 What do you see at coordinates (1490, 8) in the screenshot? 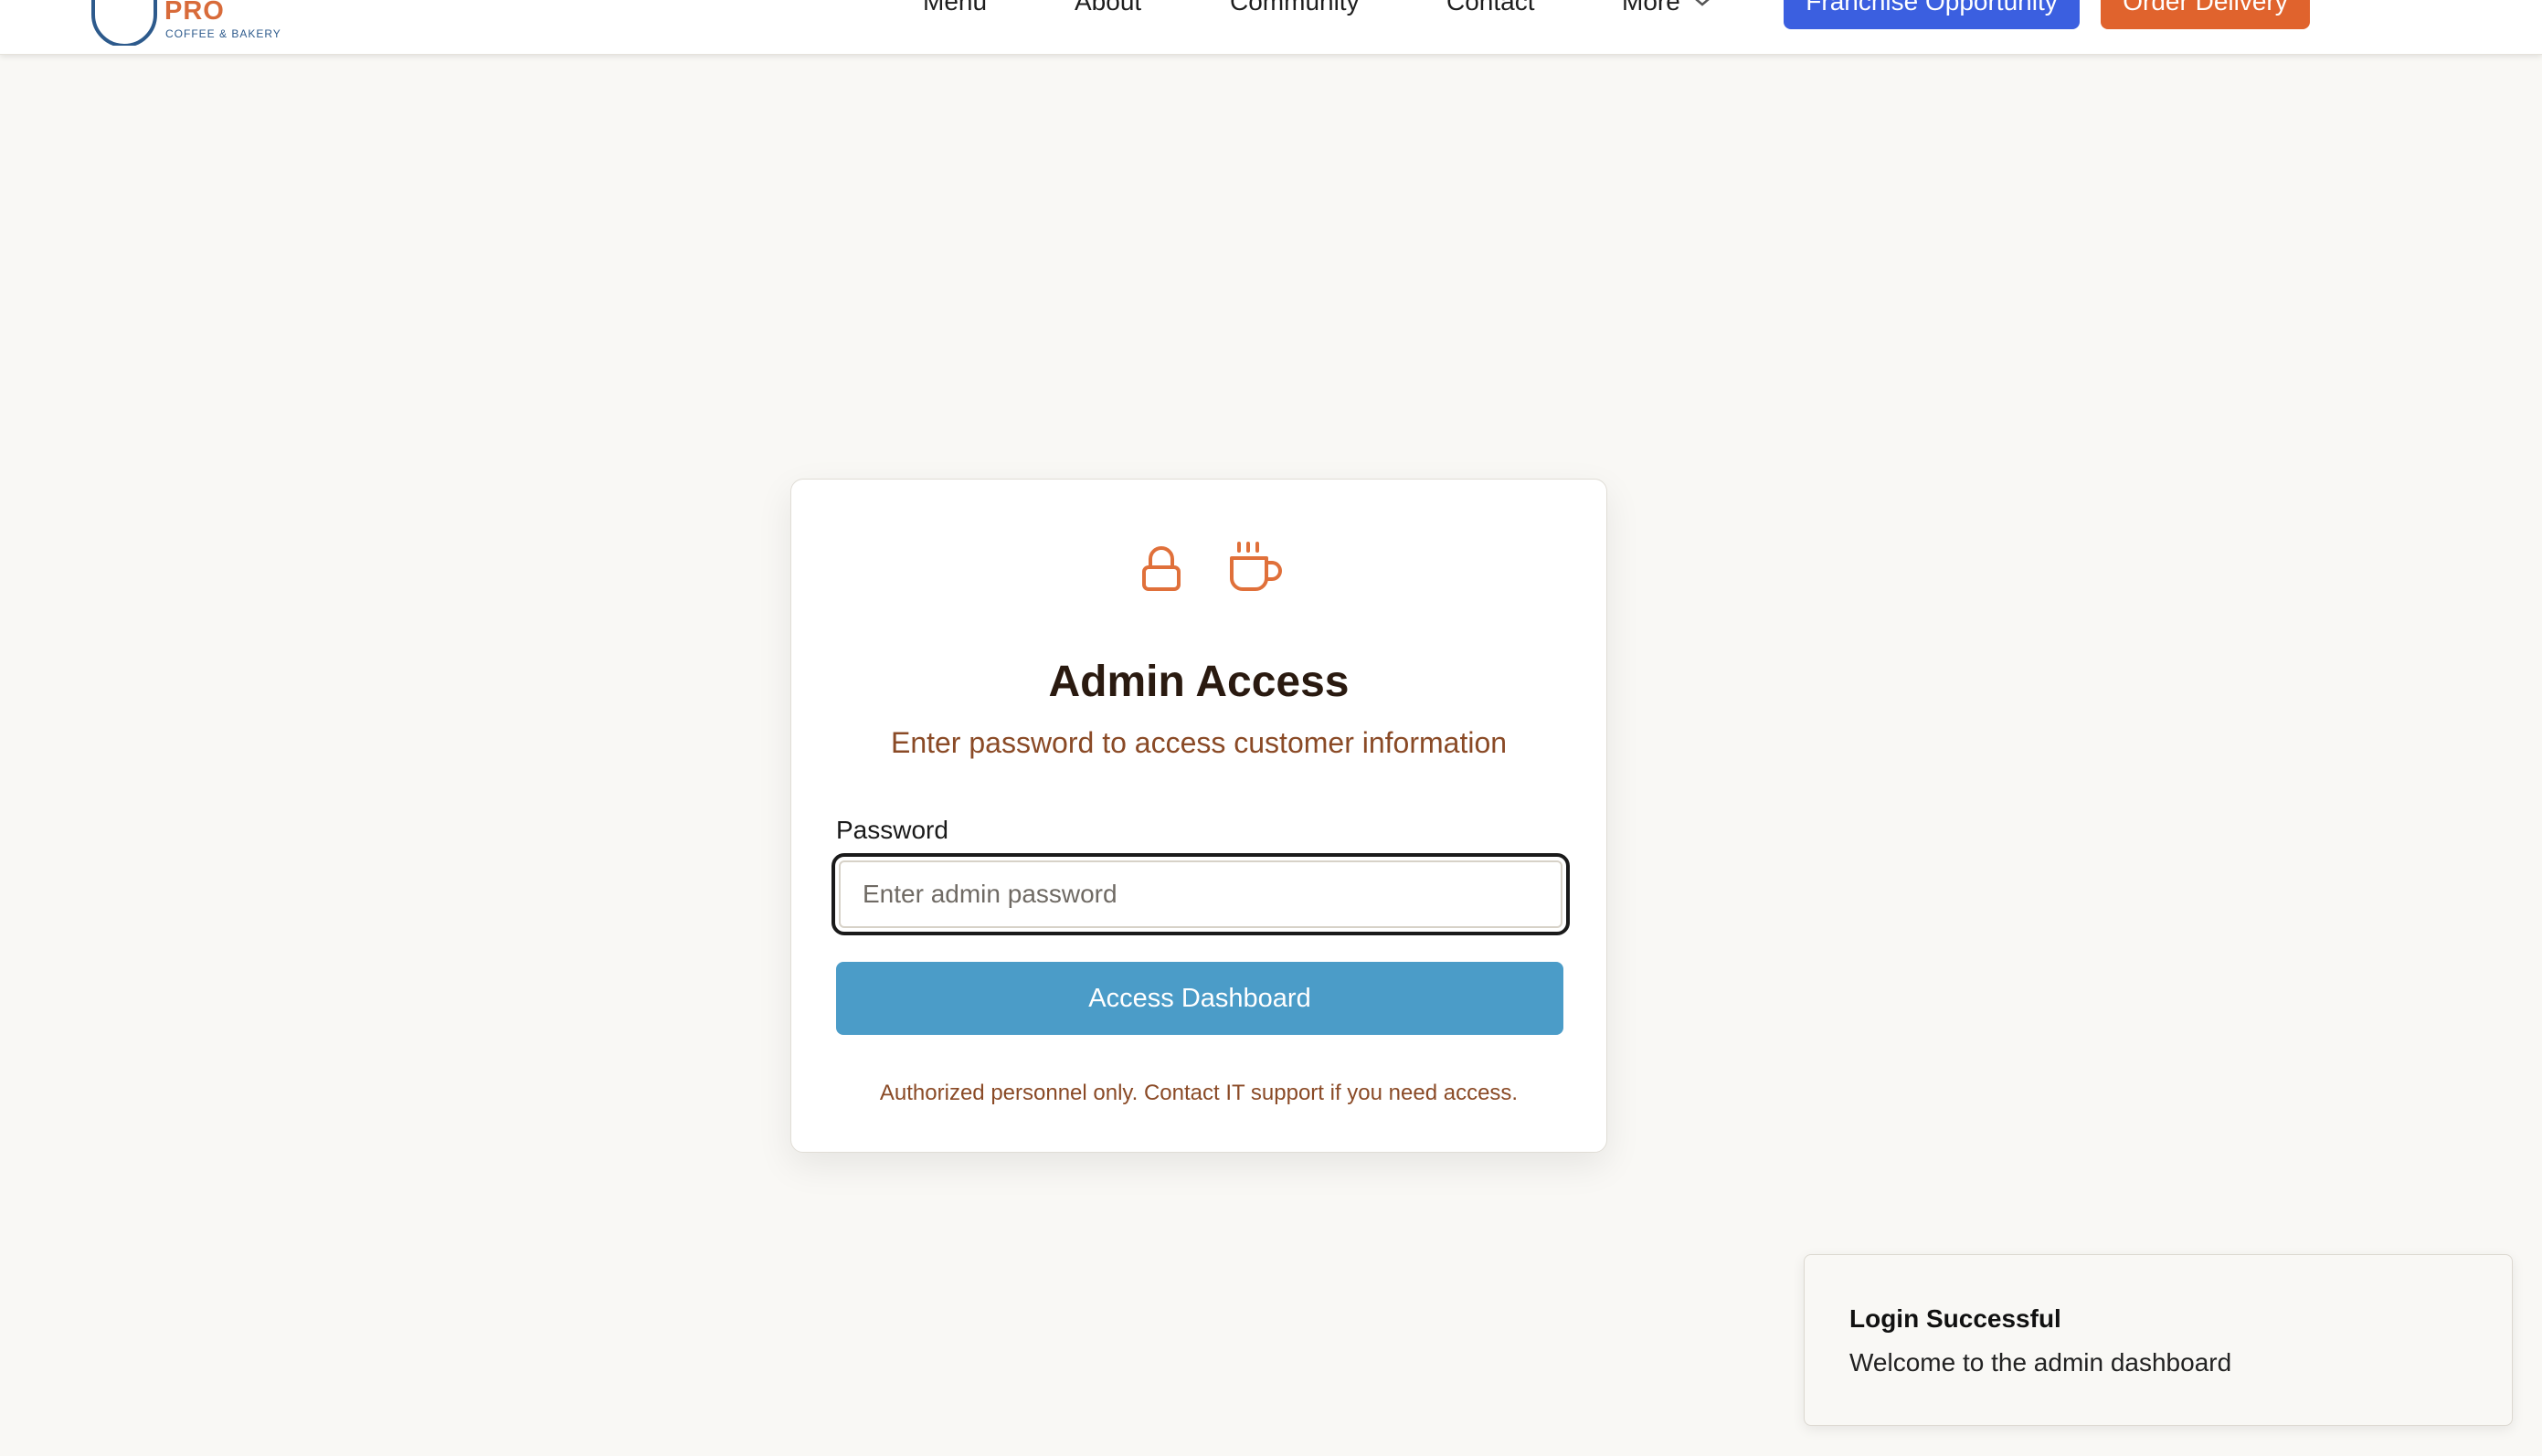
I see `nav-contact: Contact` at bounding box center [1490, 8].